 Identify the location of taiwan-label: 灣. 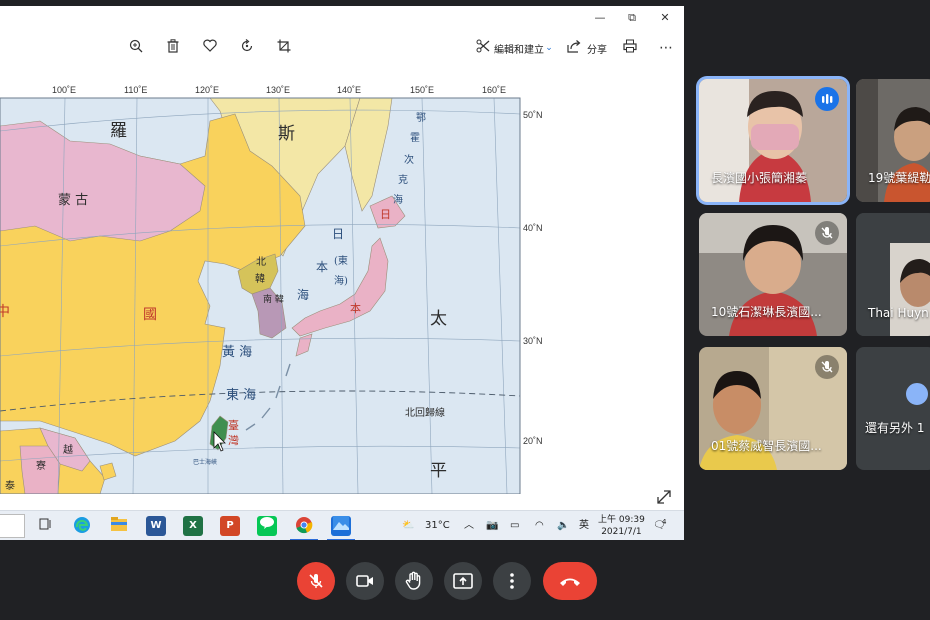
(233, 440).